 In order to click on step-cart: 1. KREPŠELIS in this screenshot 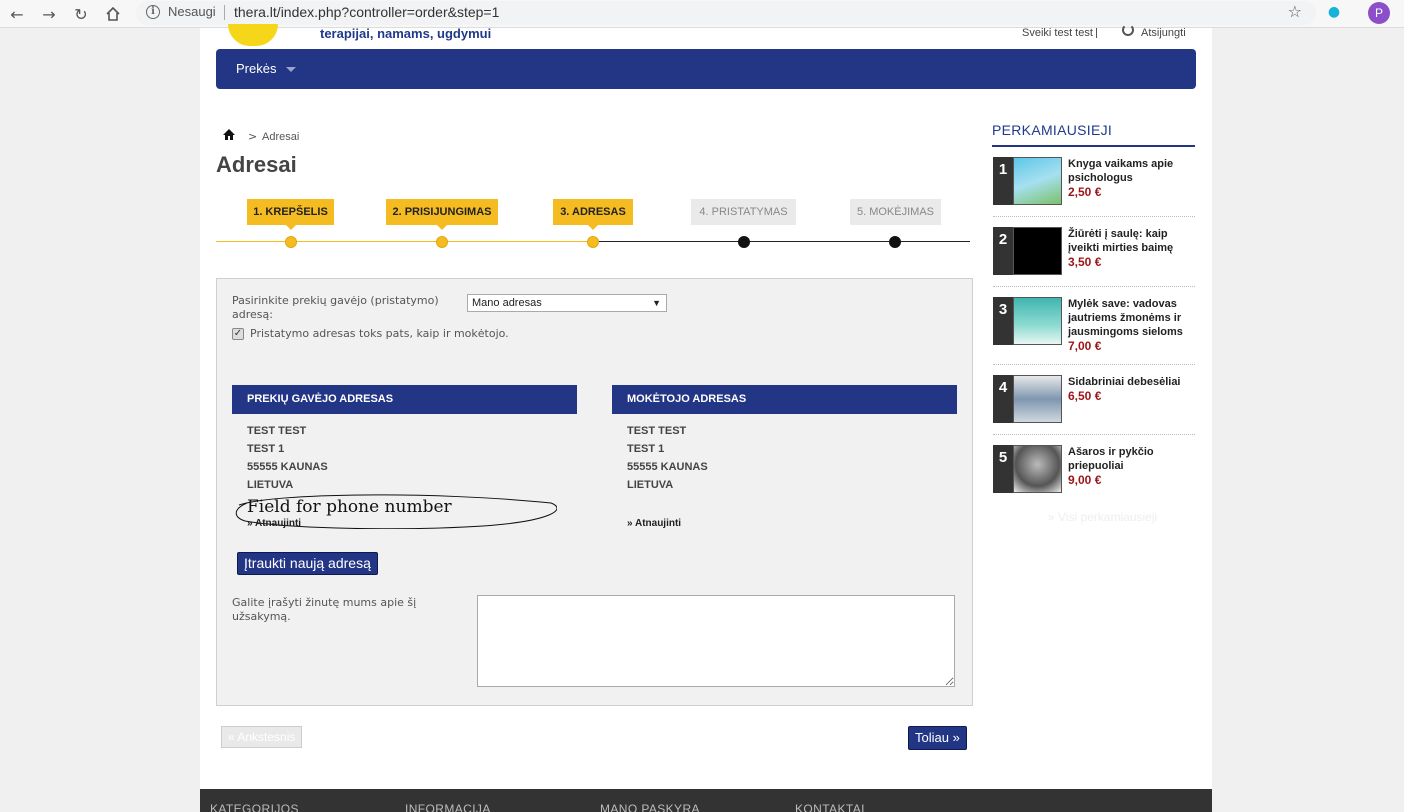, I will do `click(290, 214)`.